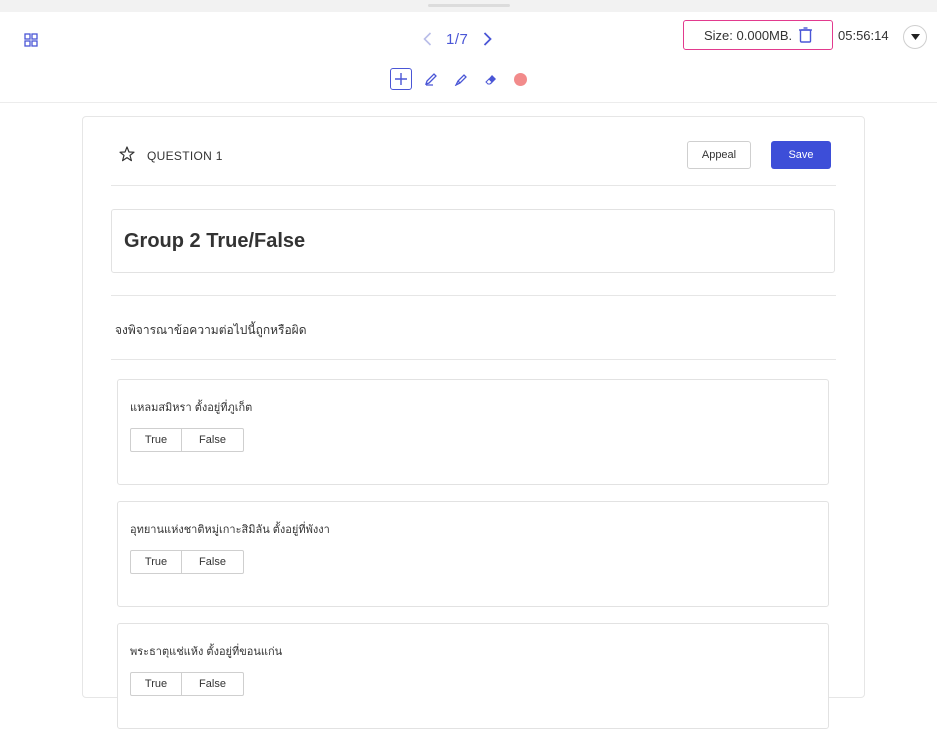  I want to click on account-menu-button, so click(915, 37).